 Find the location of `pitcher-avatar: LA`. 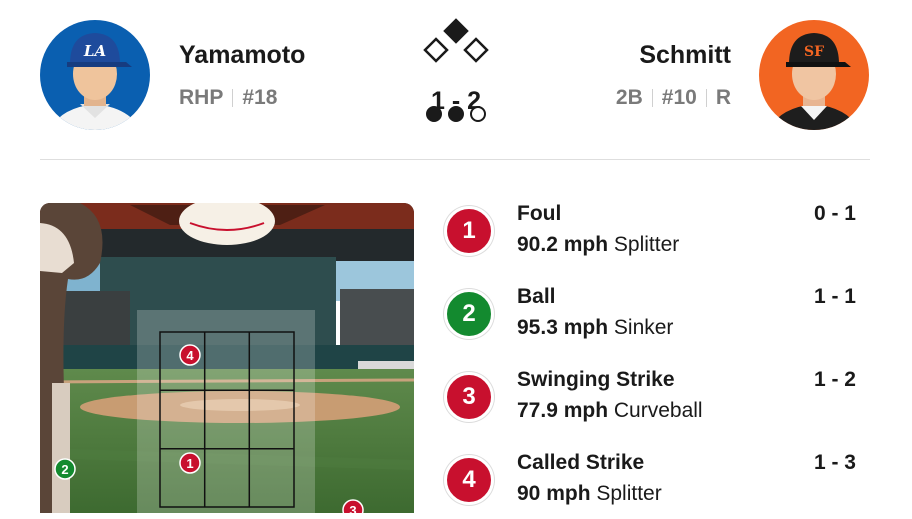

pitcher-avatar: LA is located at coordinates (95, 75).